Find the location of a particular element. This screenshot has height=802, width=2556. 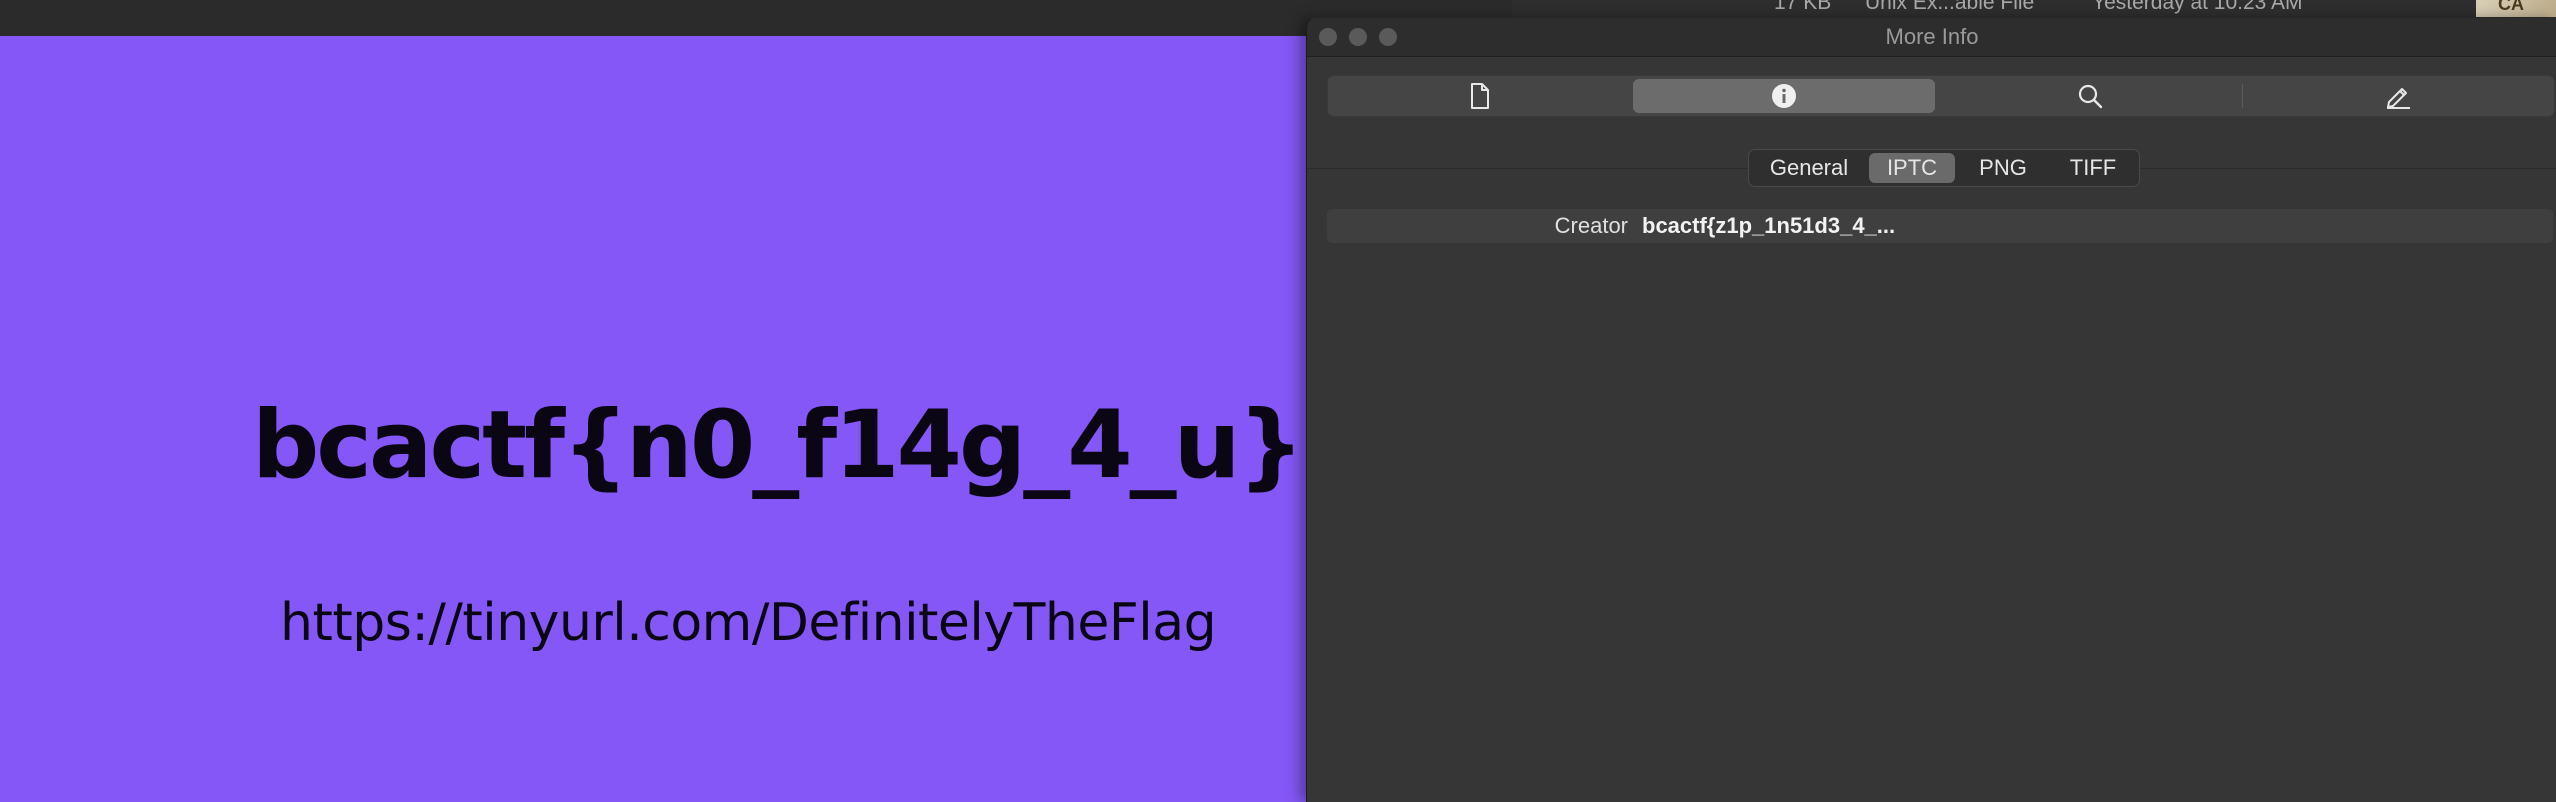

flag-text: bcactf{n0_f14g_4_u} is located at coordinates (778, 445).